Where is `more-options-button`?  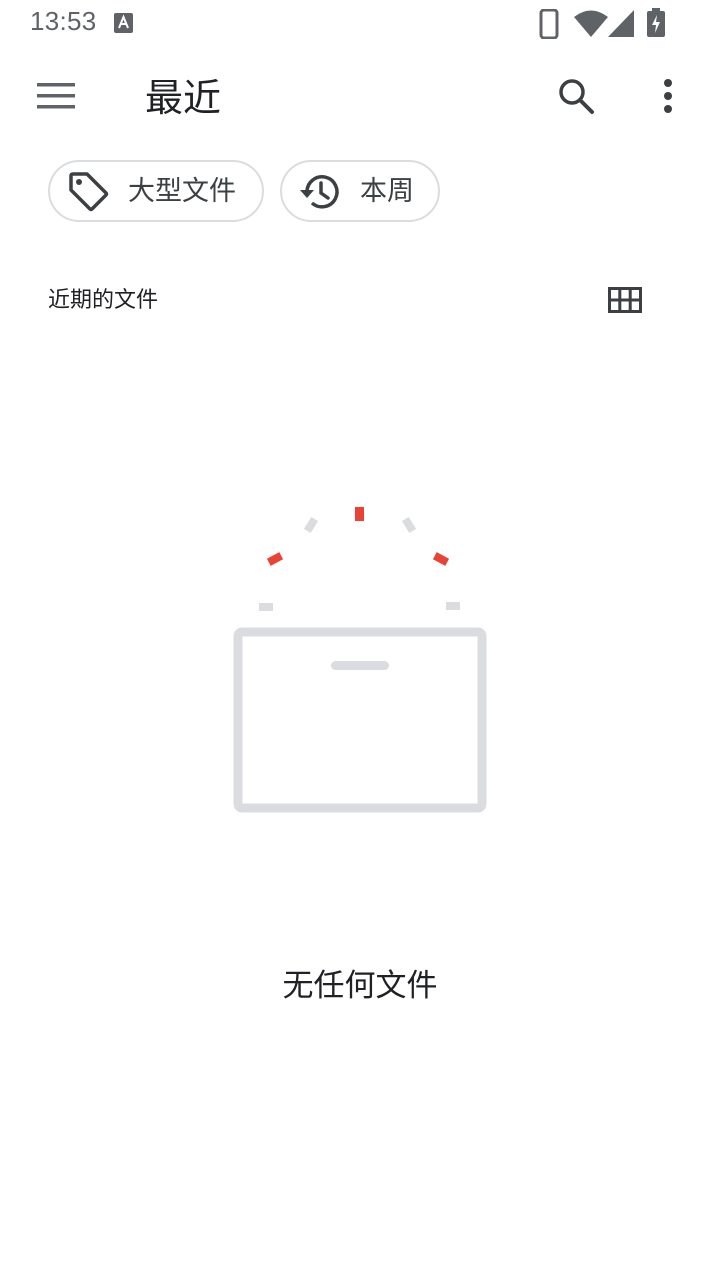 more-options-button is located at coordinates (668, 96).